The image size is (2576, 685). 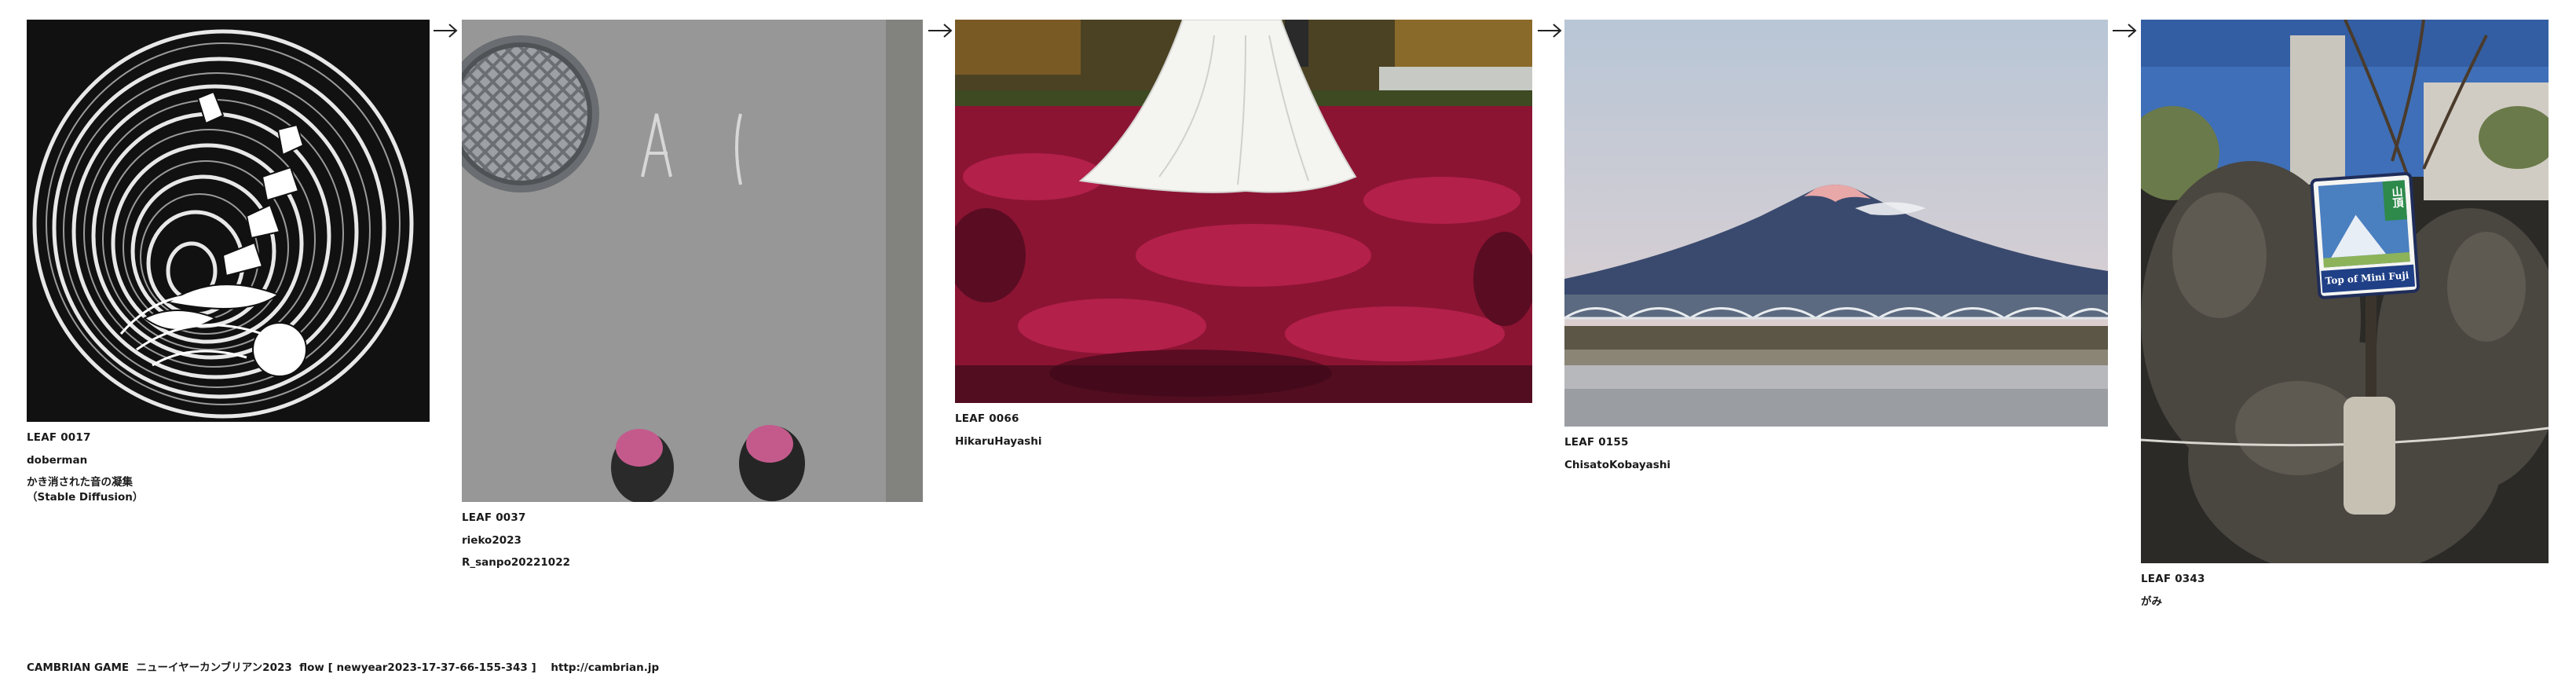 What do you see at coordinates (516, 562) in the screenshot?
I see `leaf-title: R_sanpo20221022` at bounding box center [516, 562].